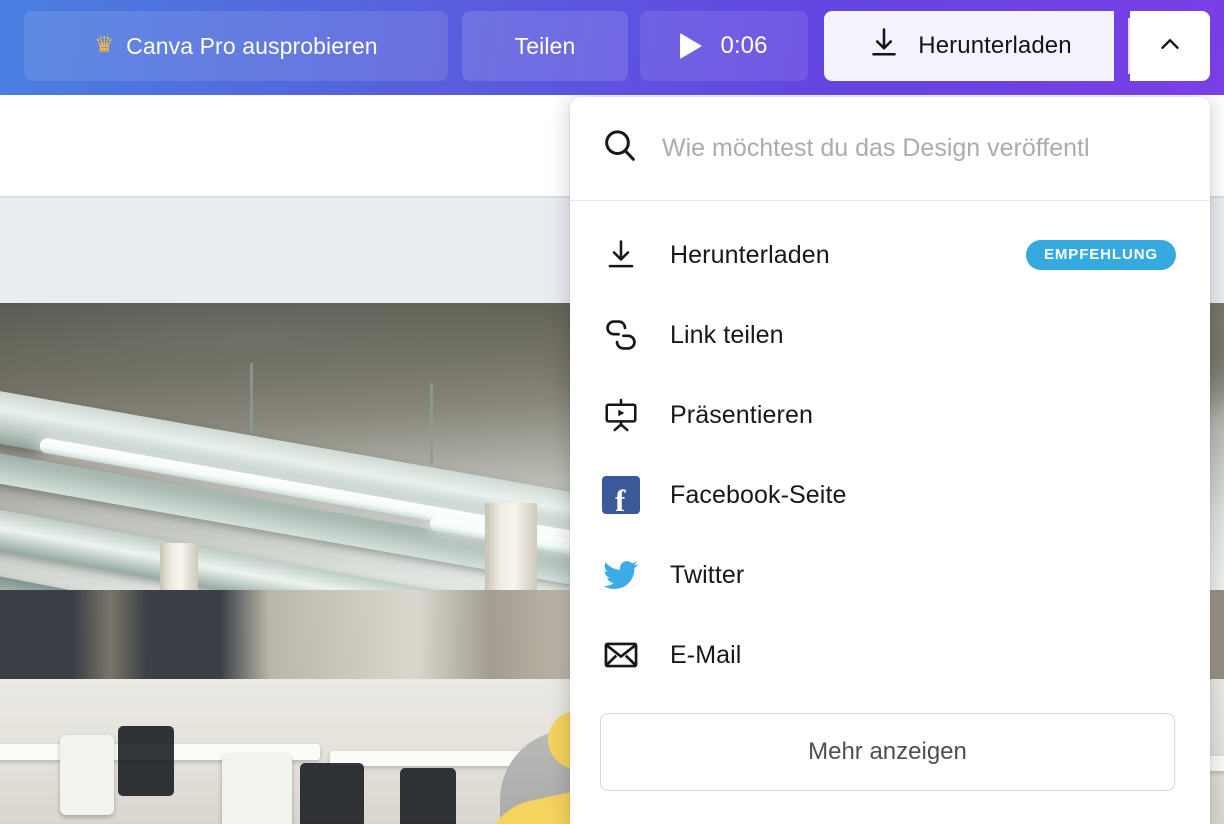 The height and width of the screenshot is (824, 1224). I want to click on facebook-square: f, so click(621, 496).